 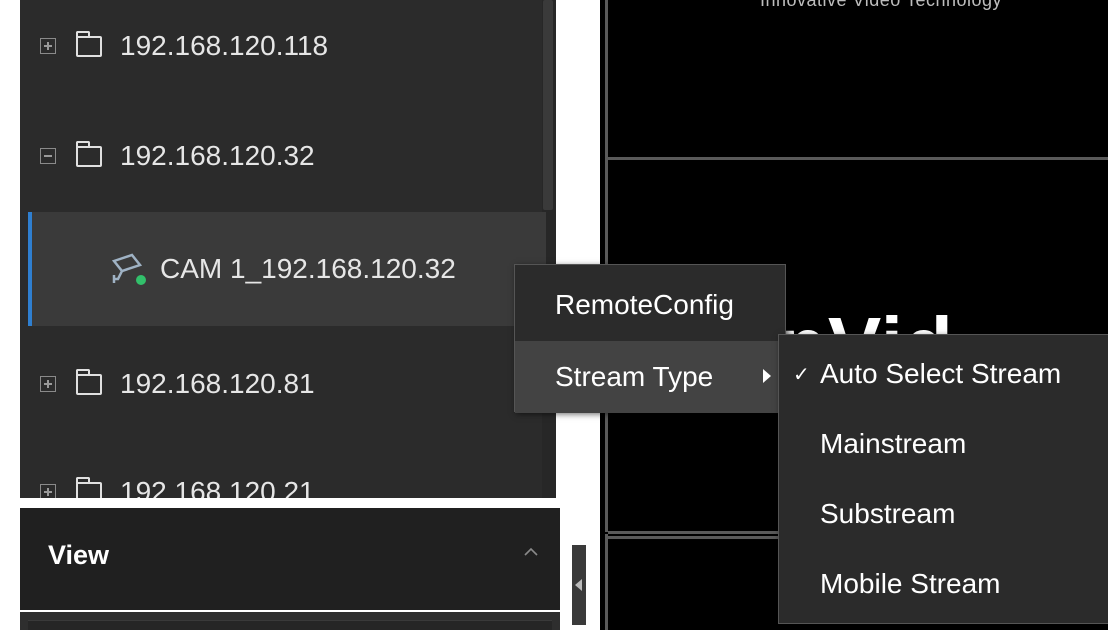 I want to click on tree-item-label: 192.168.120.118, so click(x=224, y=45).